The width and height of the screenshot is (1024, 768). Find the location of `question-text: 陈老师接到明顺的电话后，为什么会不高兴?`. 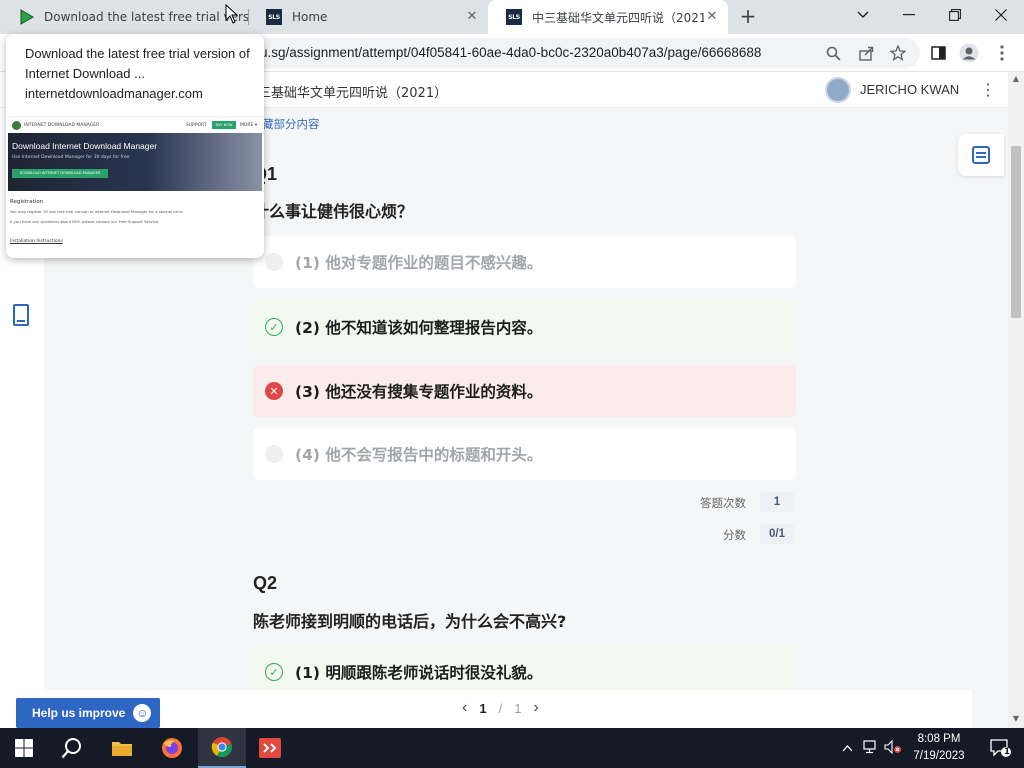

question-text: 陈老师接到明顺的电话后，为什么会不高兴? is located at coordinates (410, 621).